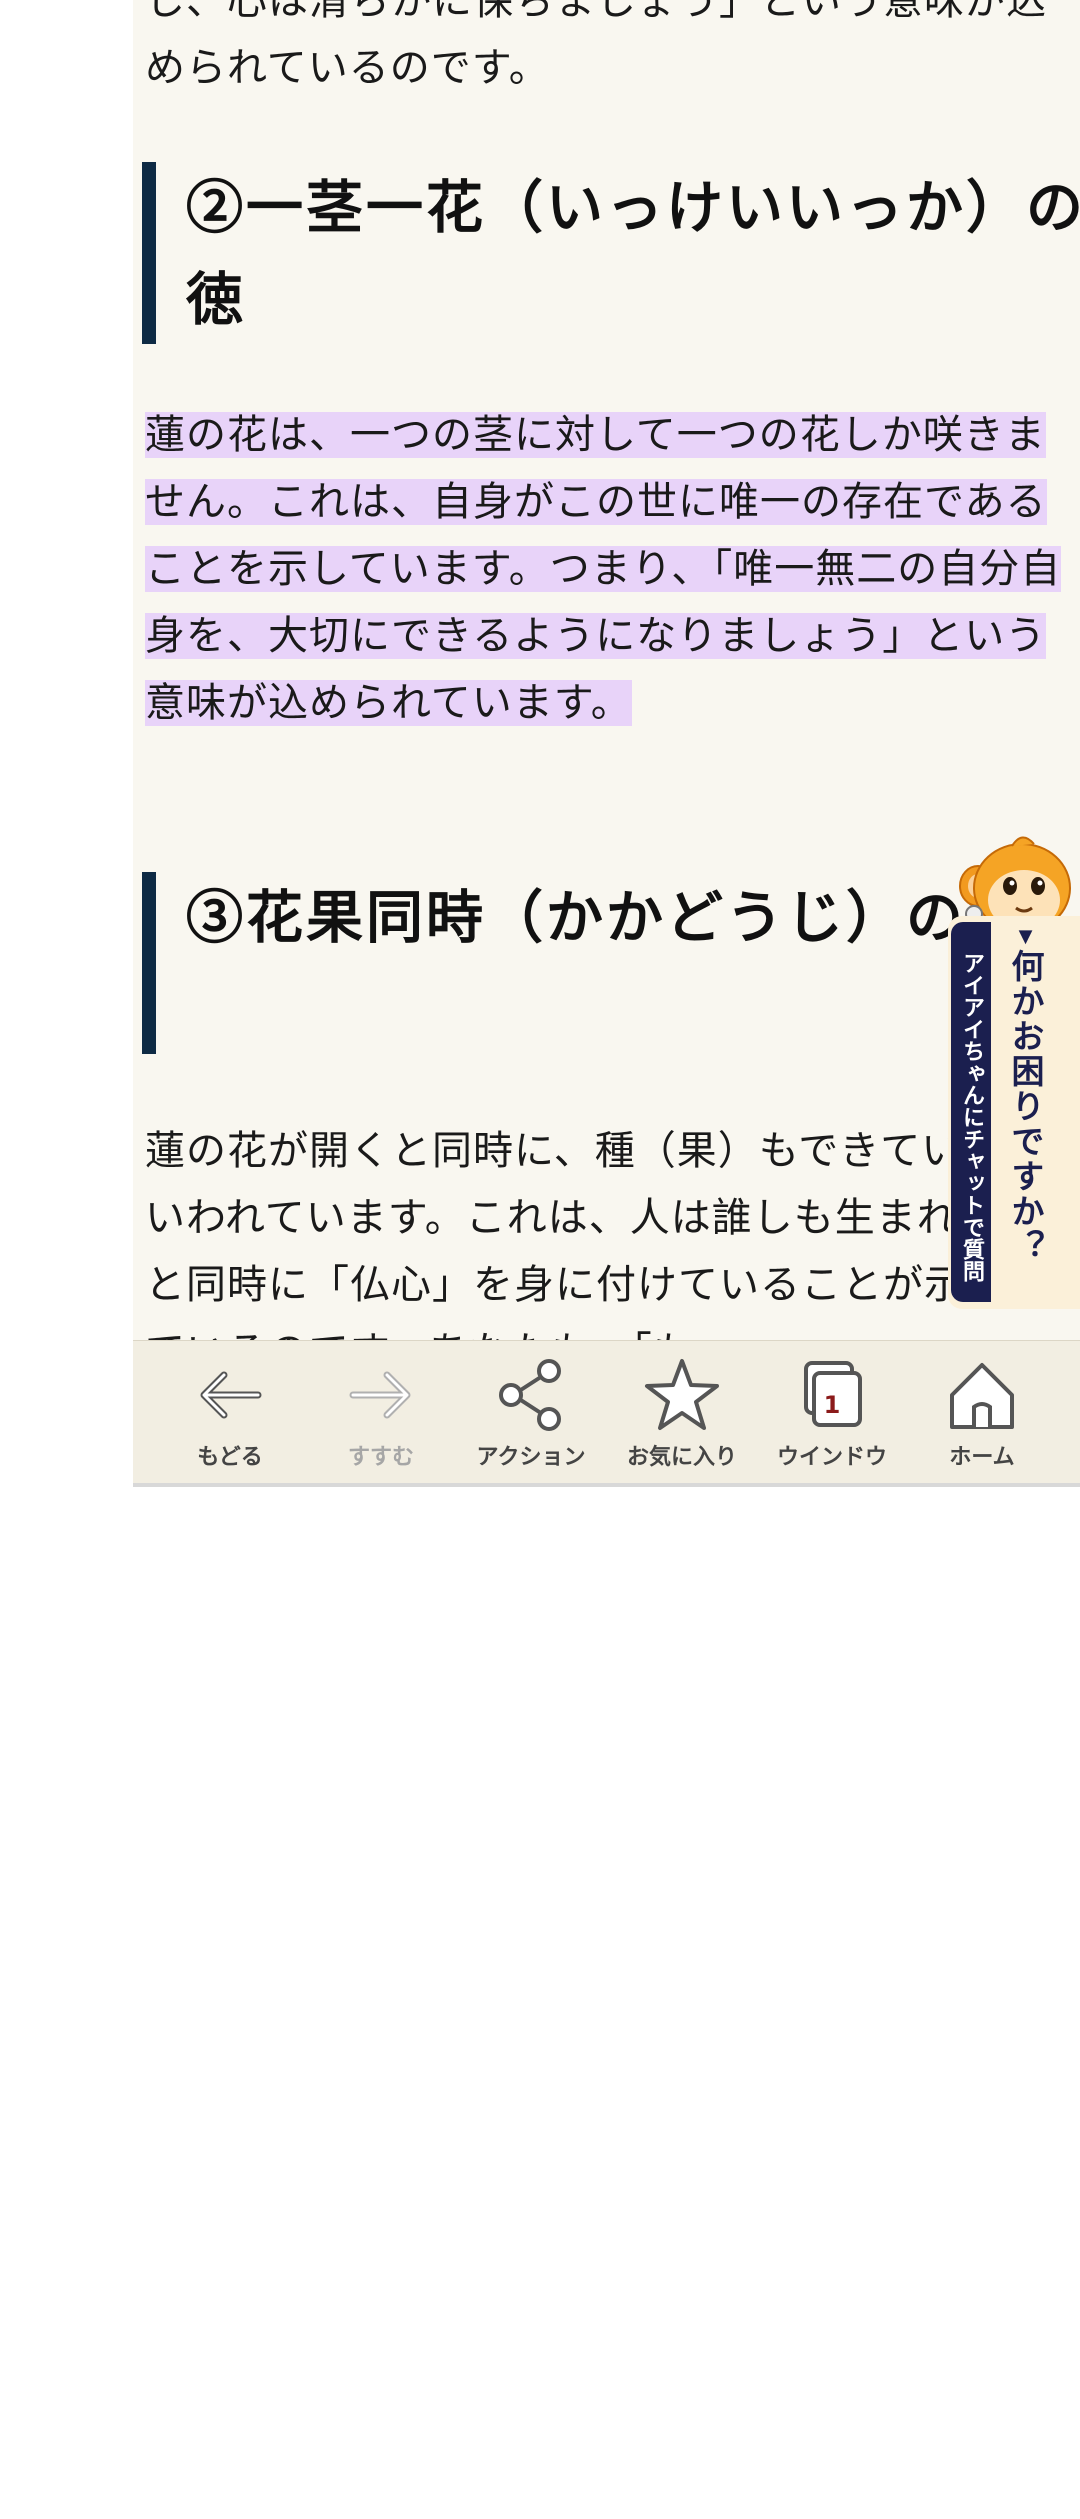 This screenshot has width=1080, height=2519. I want to click on home-button: ホーム, so click(982, 1415).